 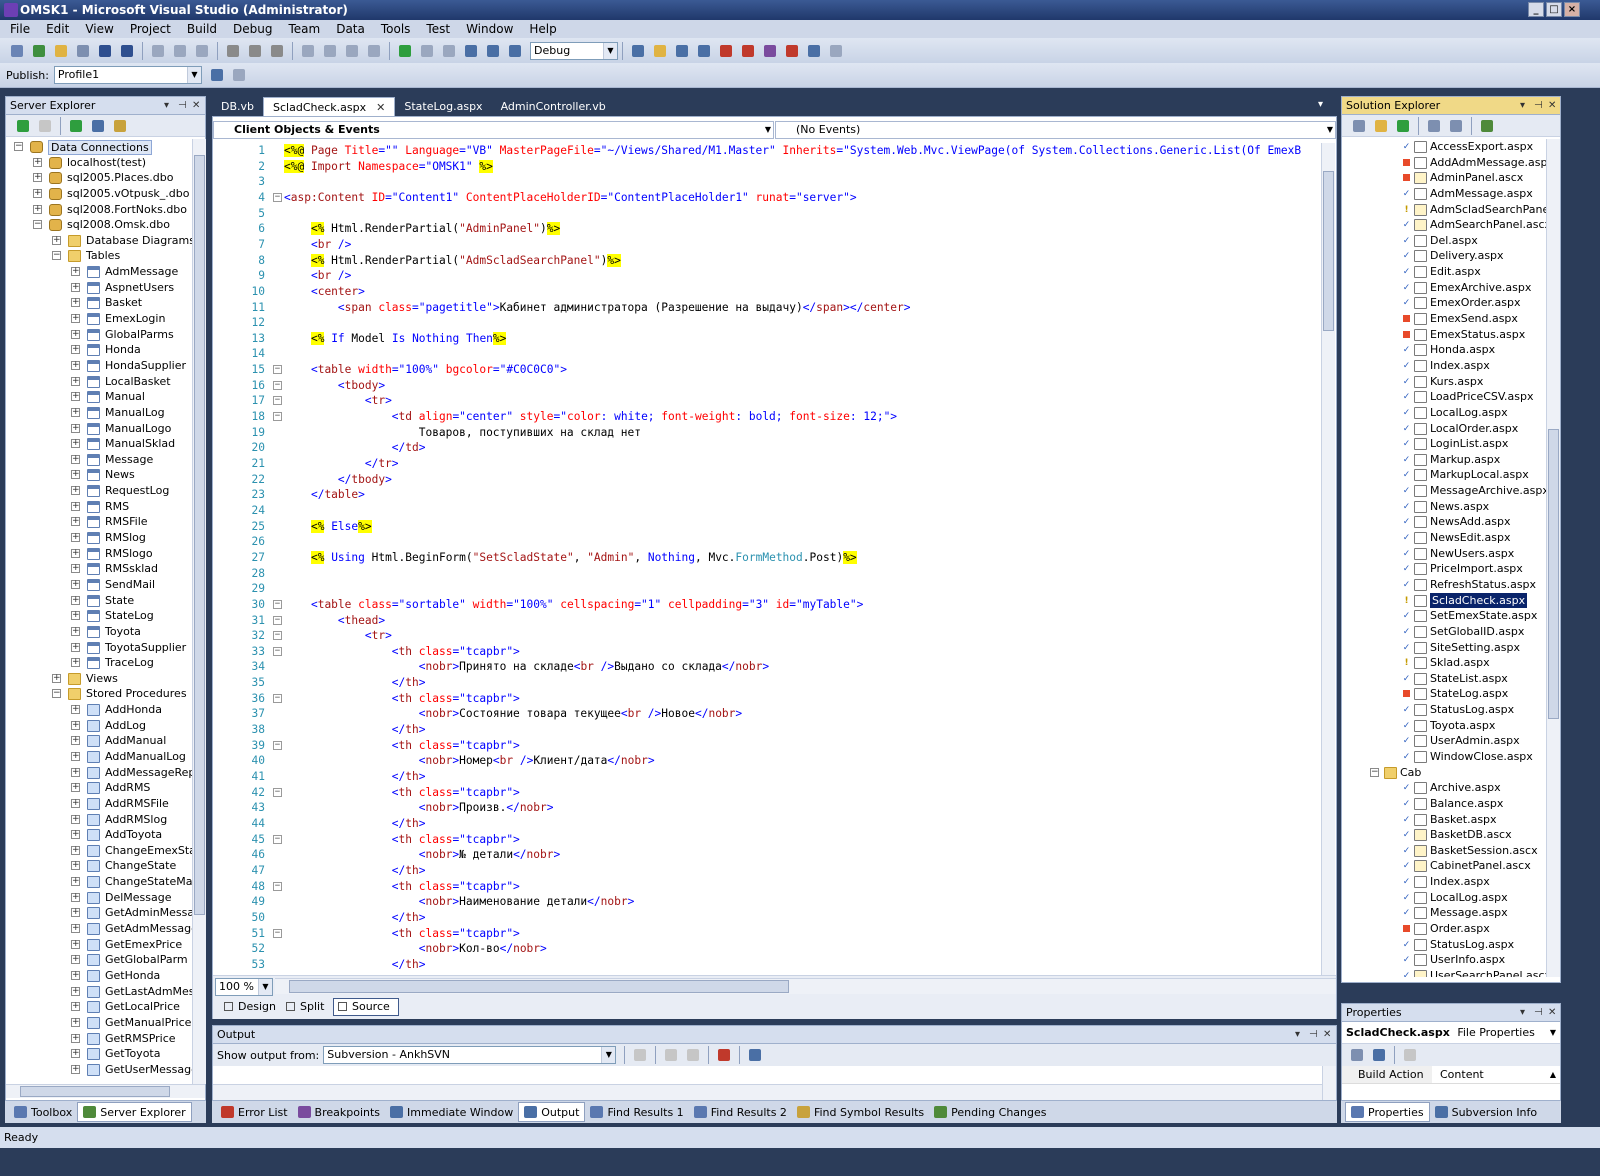 What do you see at coordinates (1444, 303) in the screenshot?
I see `solution-item: ✓ EmexOrder.aspx` at bounding box center [1444, 303].